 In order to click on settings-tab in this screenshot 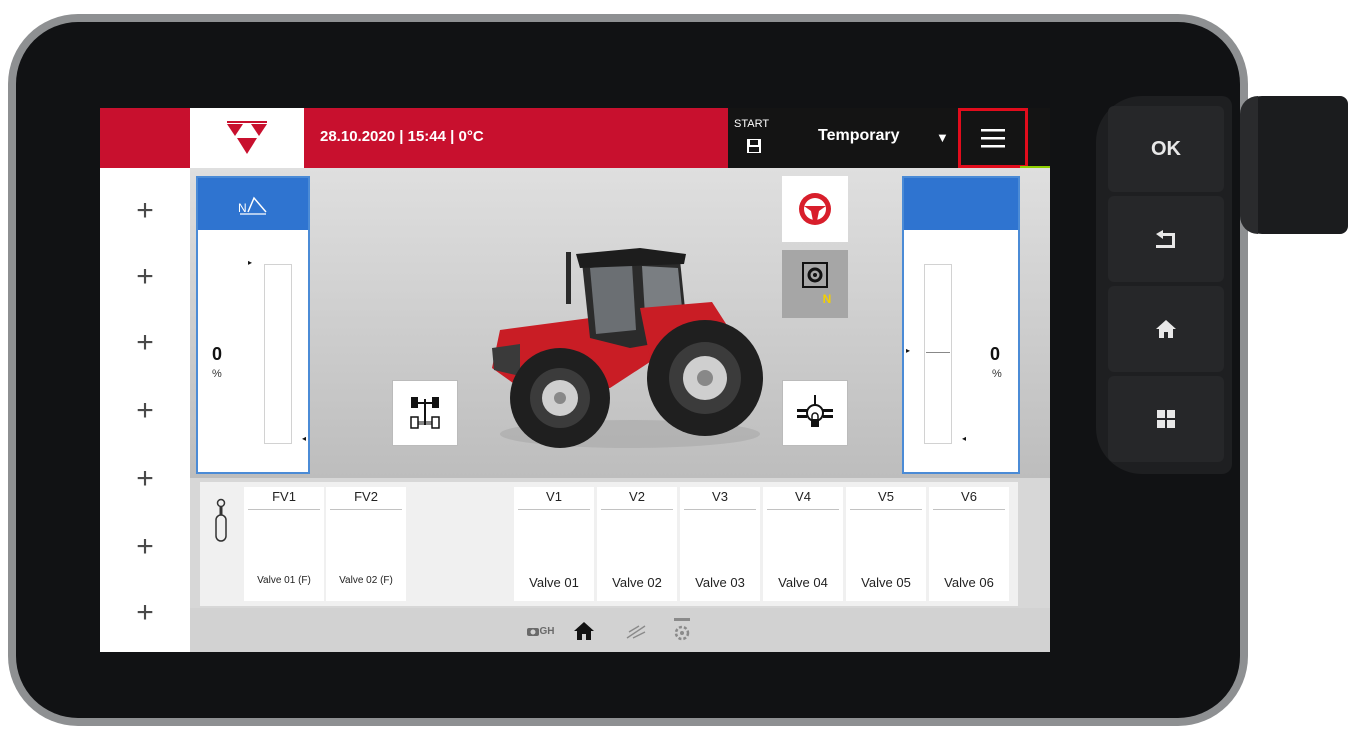, I will do `click(682, 630)`.